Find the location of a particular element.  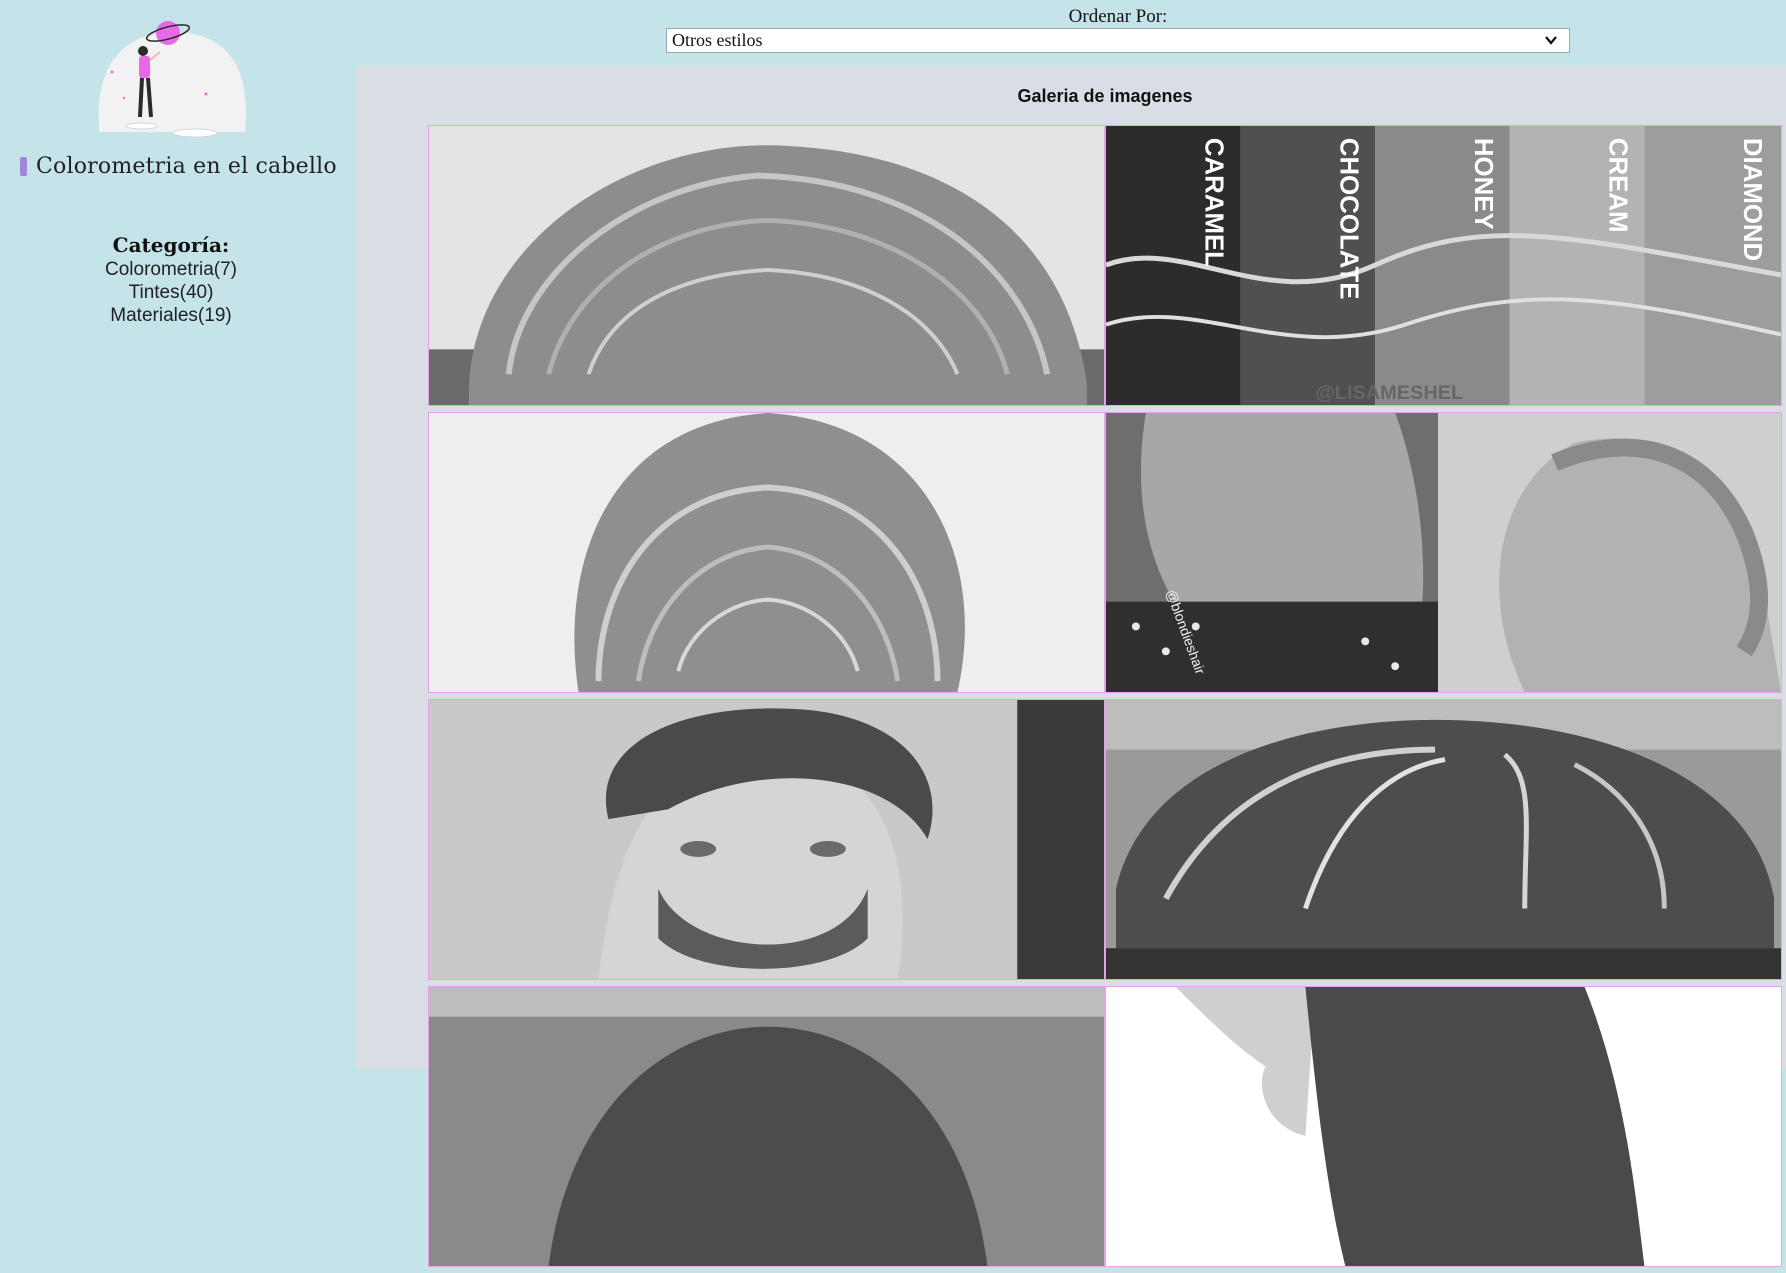

logo-illustration is located at coordinates (173, 83).